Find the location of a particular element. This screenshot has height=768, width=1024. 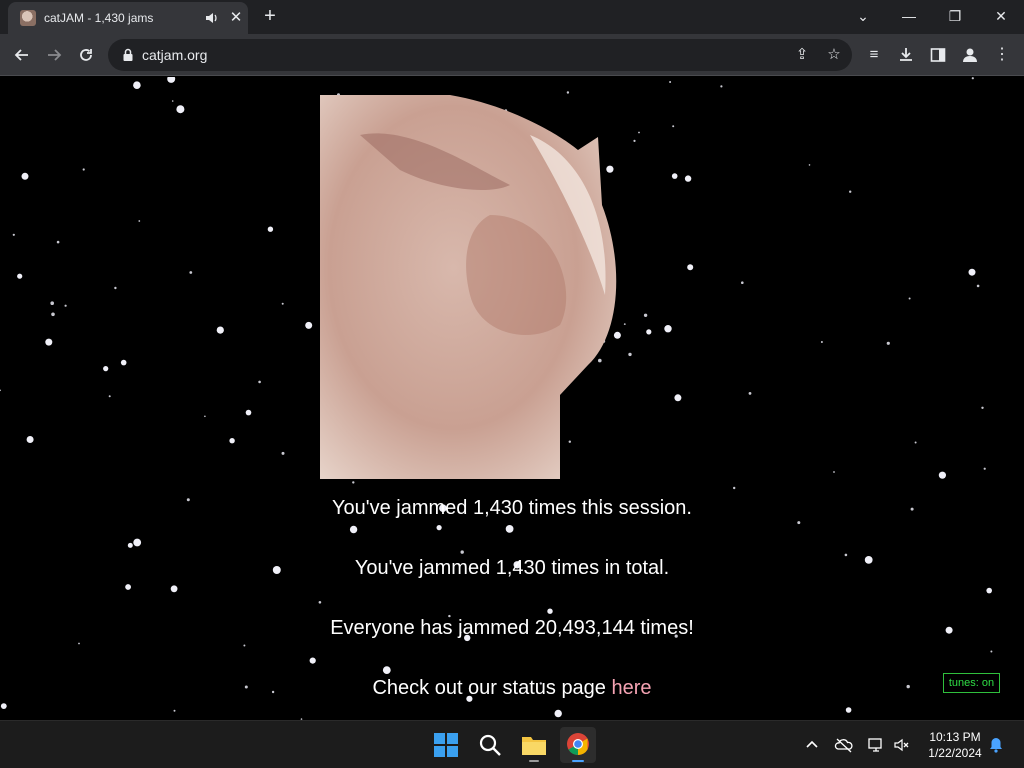

network-icon is located at coordinates (876, 745).